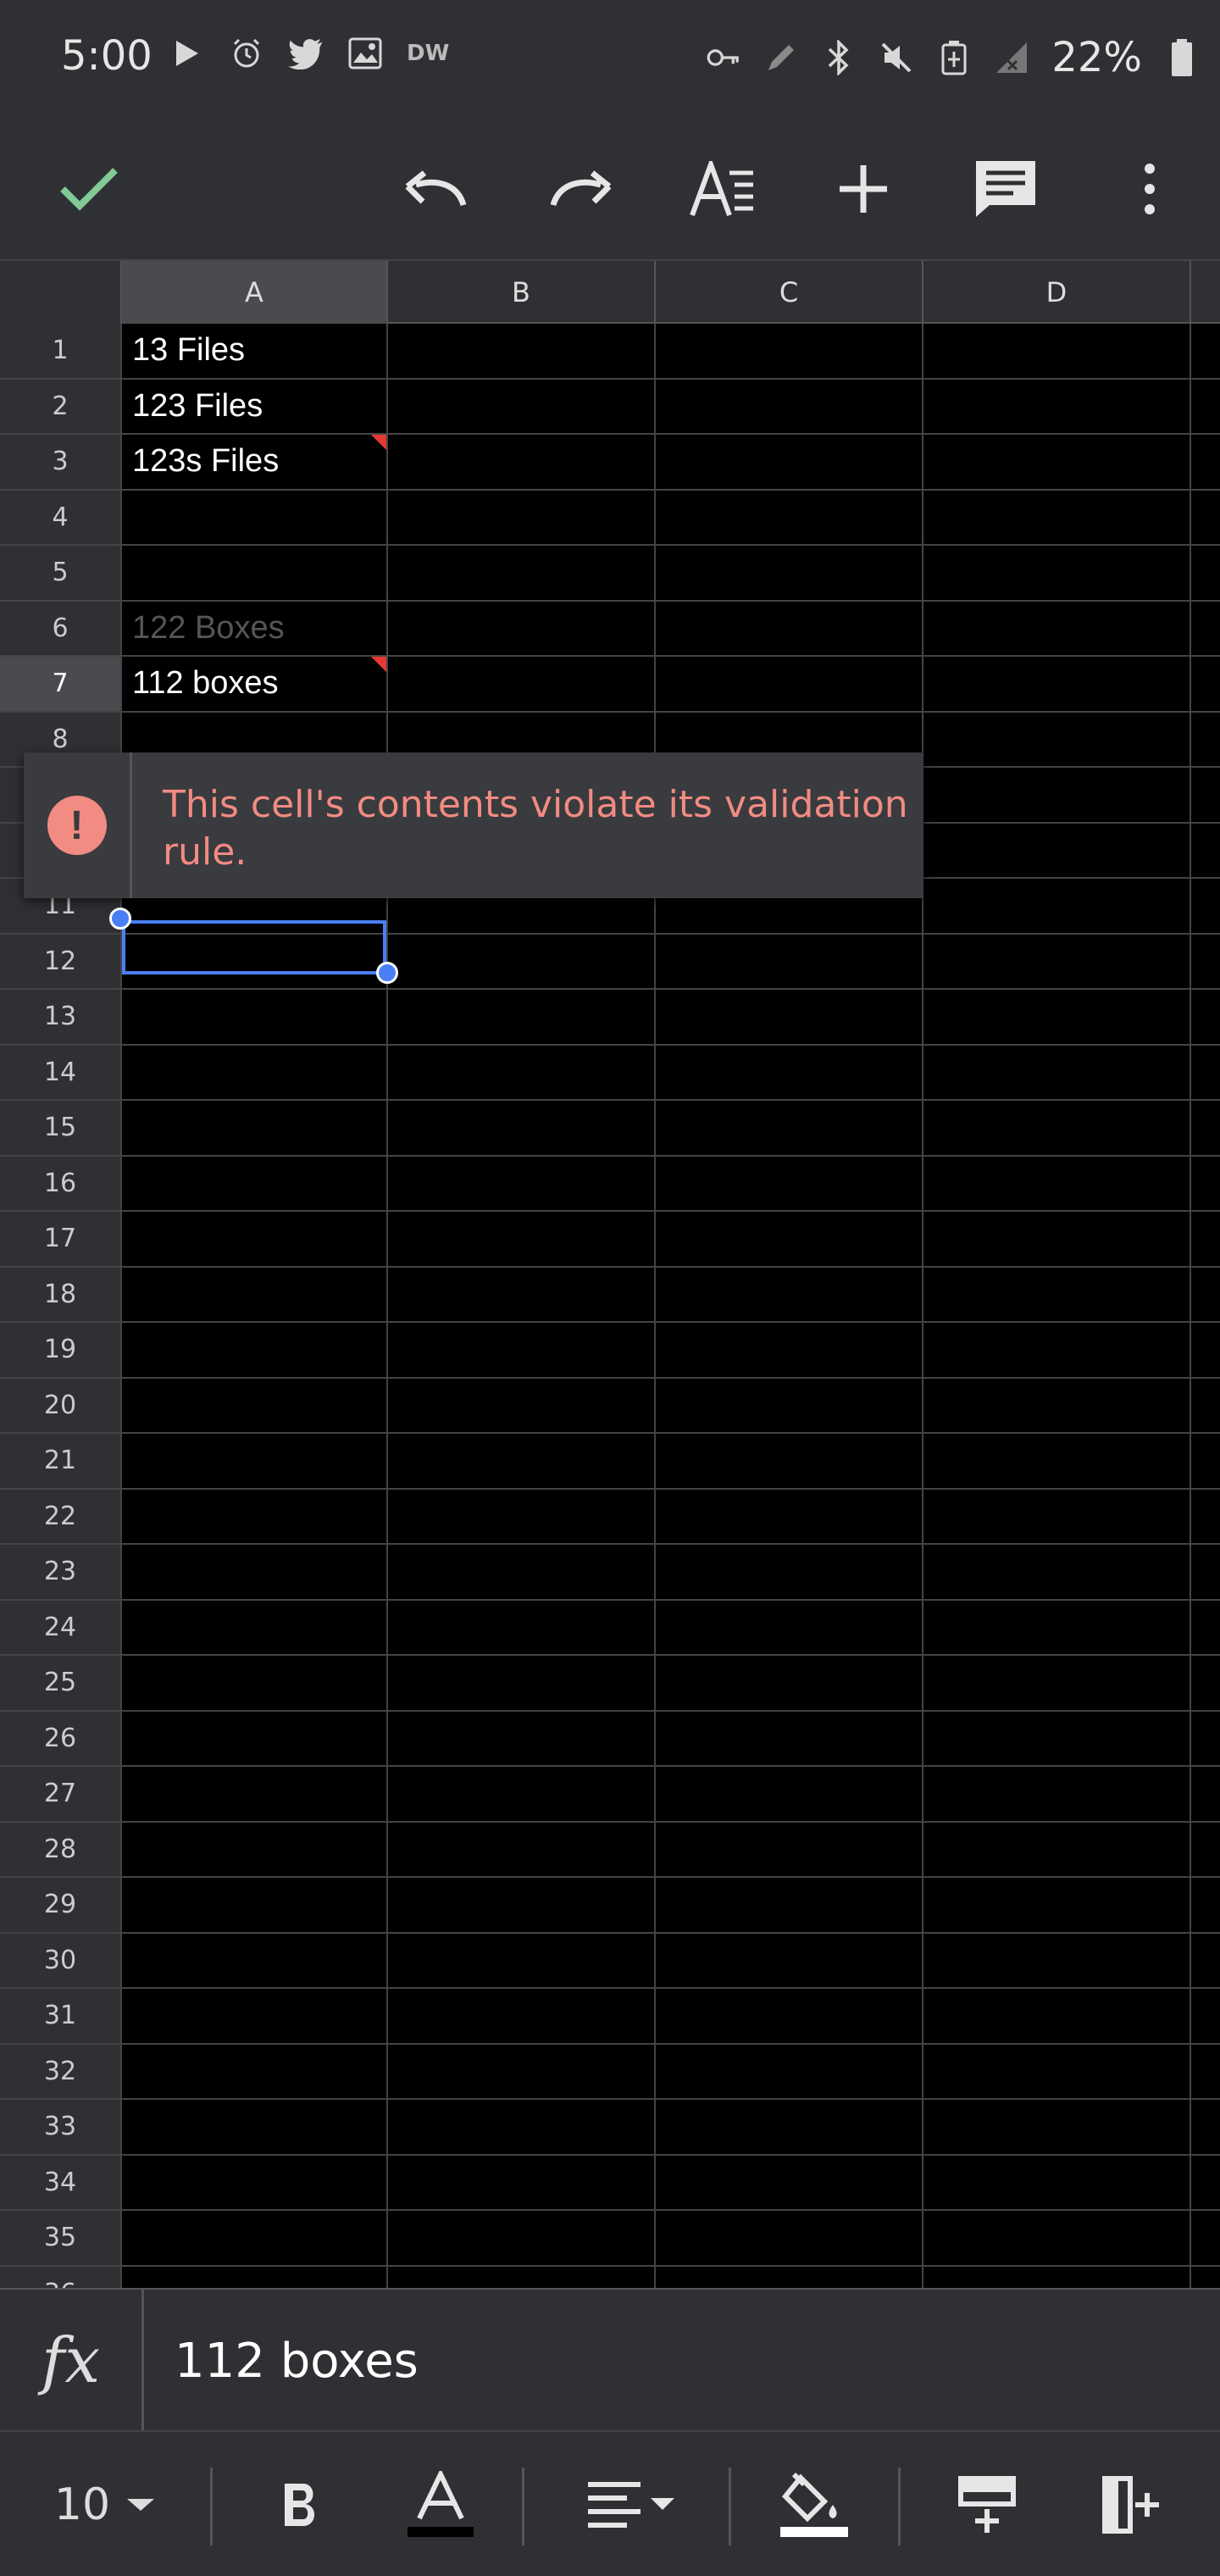 Image resolution: width=1220 pixels, height=2576 pixels. I want to click on column-header-c: C, so click(788, 292).